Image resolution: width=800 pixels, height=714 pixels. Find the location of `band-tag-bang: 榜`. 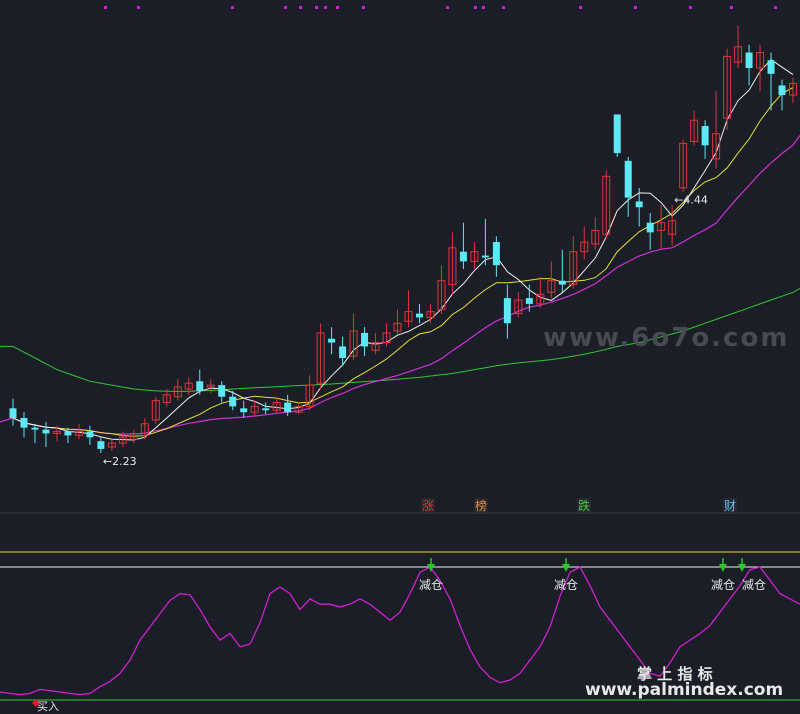

band-tag-bang: 榜 is located at coordinates (481, 505).